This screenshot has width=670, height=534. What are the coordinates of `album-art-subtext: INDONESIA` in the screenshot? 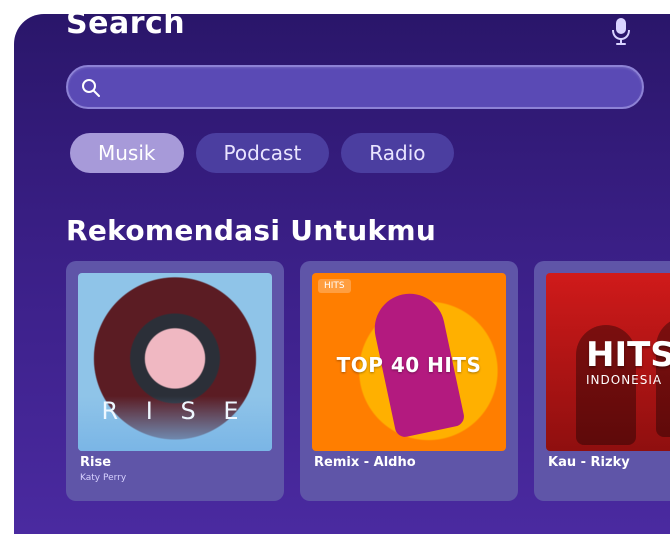 It's located at (624, 380).